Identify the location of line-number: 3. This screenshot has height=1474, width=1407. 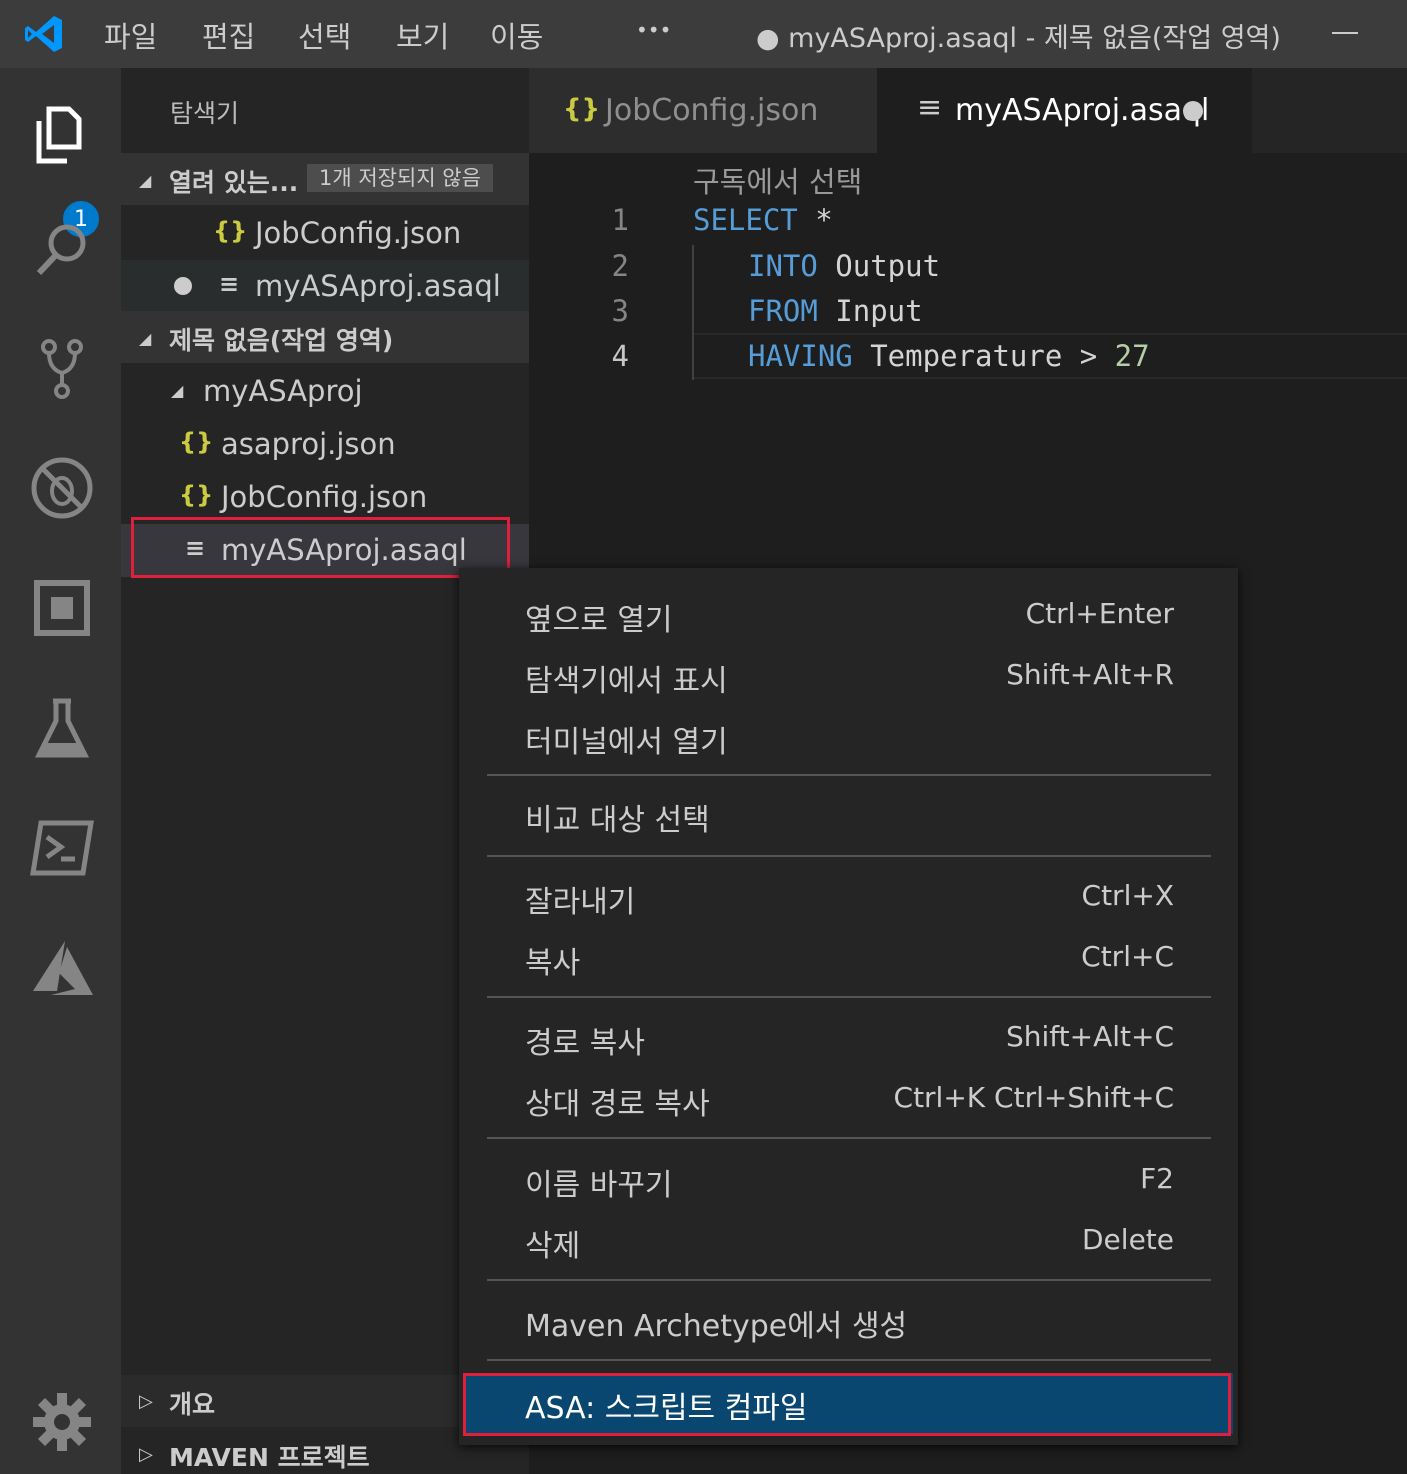
(620, 311).